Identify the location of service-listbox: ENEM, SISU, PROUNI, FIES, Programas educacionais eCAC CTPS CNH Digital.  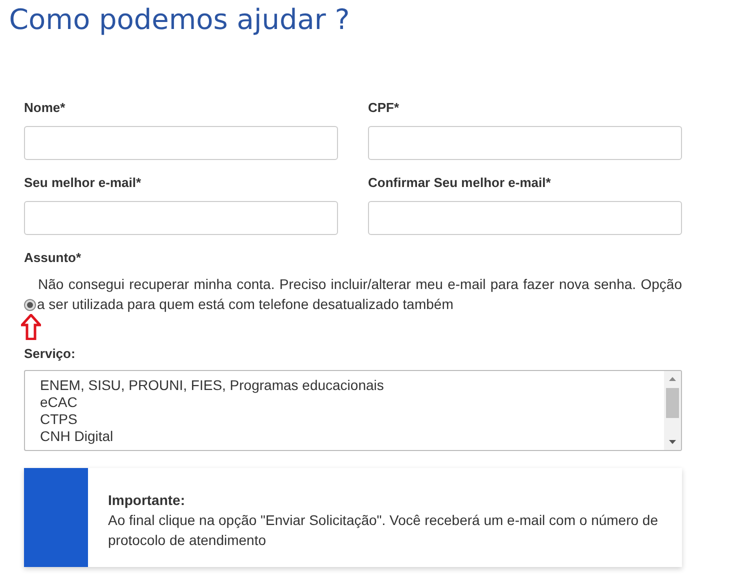
(353, 410).